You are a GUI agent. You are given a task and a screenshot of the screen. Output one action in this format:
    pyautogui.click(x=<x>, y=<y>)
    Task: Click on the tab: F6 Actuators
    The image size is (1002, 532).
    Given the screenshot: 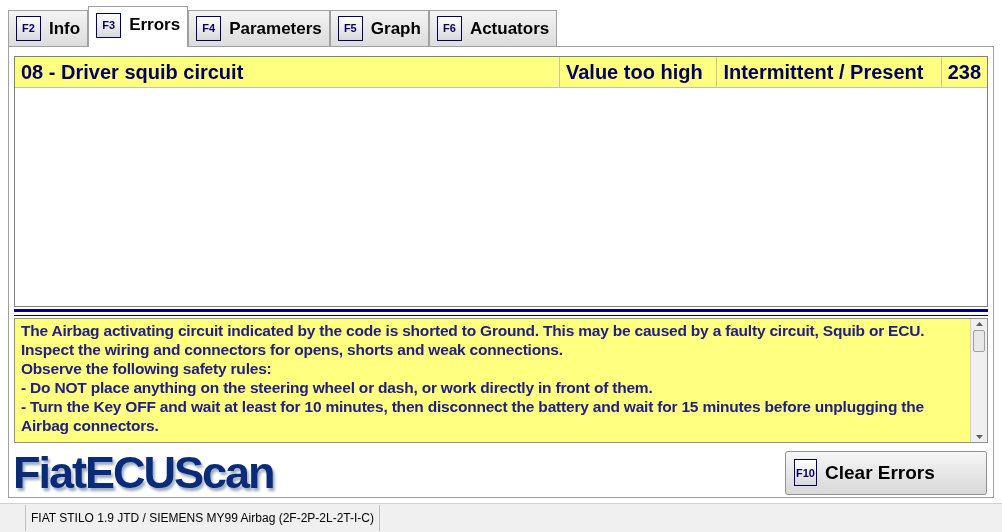 What is the action you would take?
    pyautogui.click(x=493, y=28)
    